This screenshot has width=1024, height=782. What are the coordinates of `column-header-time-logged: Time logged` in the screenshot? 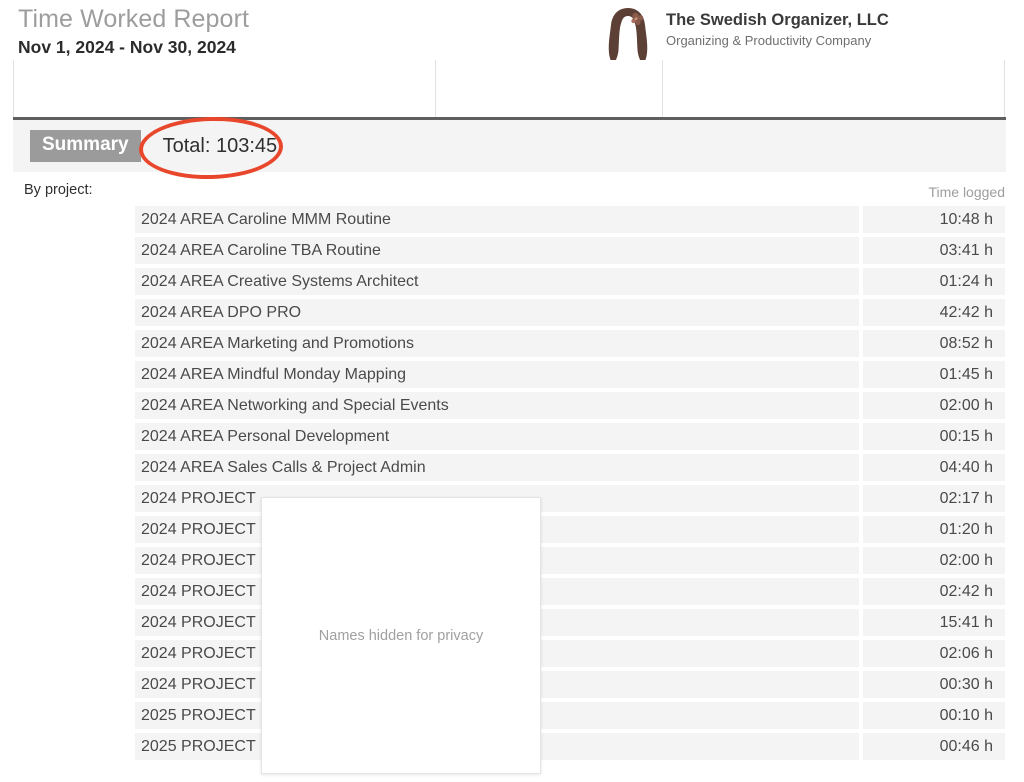 It's located at (966, 192).